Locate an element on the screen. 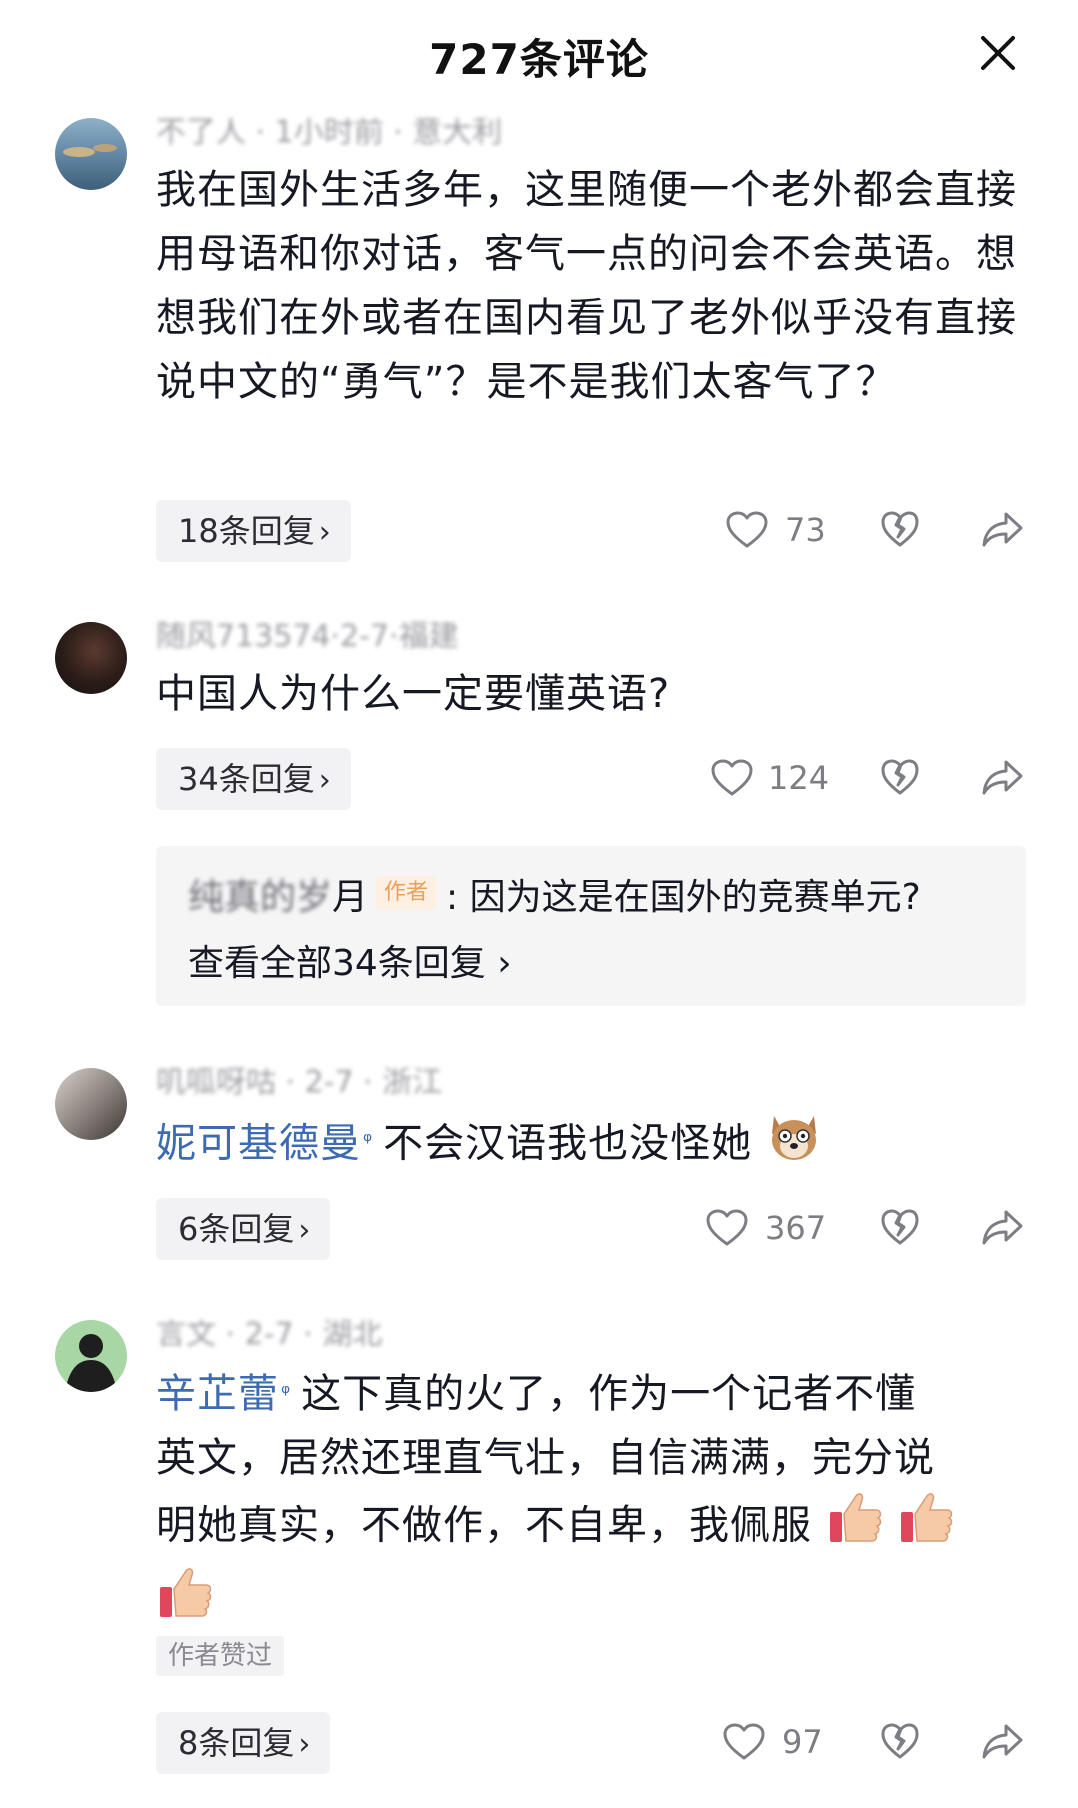 Image resolution: width=1078 pixels, height=1808 pixels. comment-text-line: 英文，居然还理直气壮，自信满满，完分说 is located at coordinates (545, 1458).